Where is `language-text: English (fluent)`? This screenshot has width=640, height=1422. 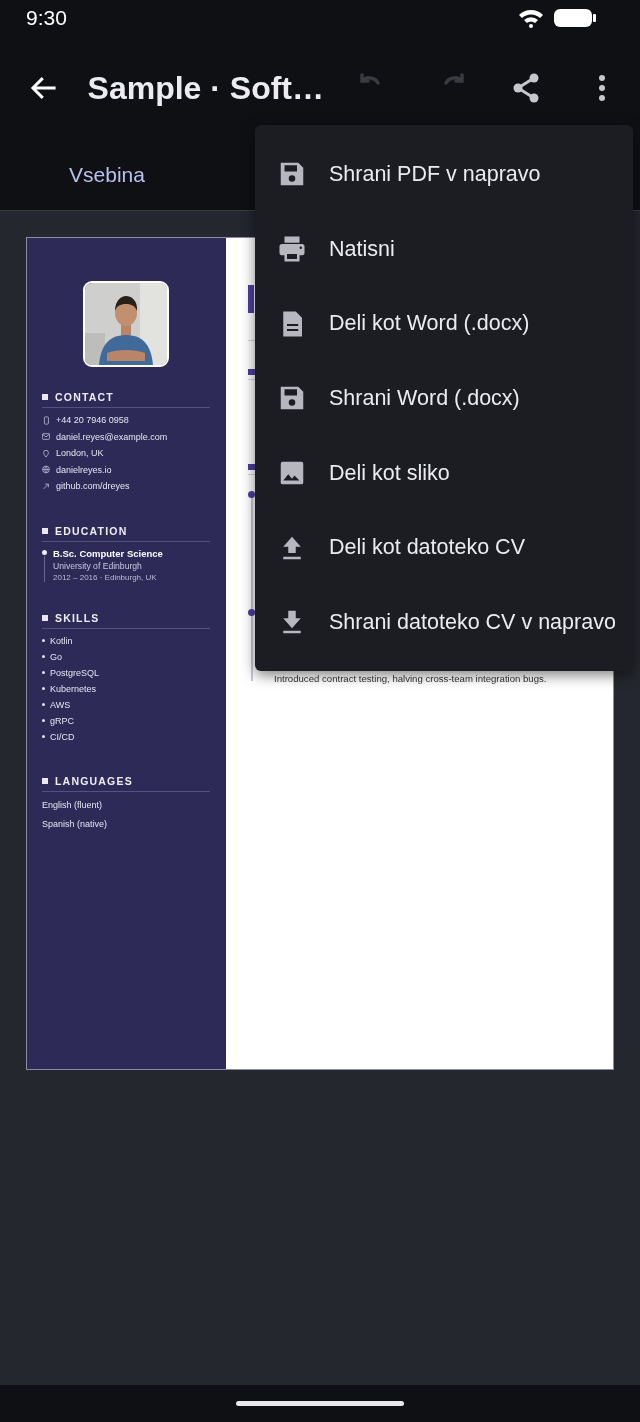 language-text: English (fluent) is located at coordinates (73, 805).